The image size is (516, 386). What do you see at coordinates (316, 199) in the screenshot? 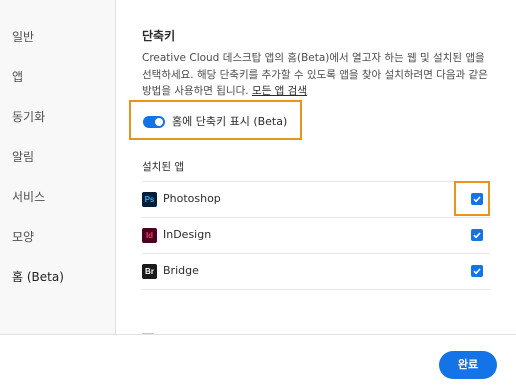
I see `app-row-photoshop: Ps Photoshop` at bounding box center [316, 199].